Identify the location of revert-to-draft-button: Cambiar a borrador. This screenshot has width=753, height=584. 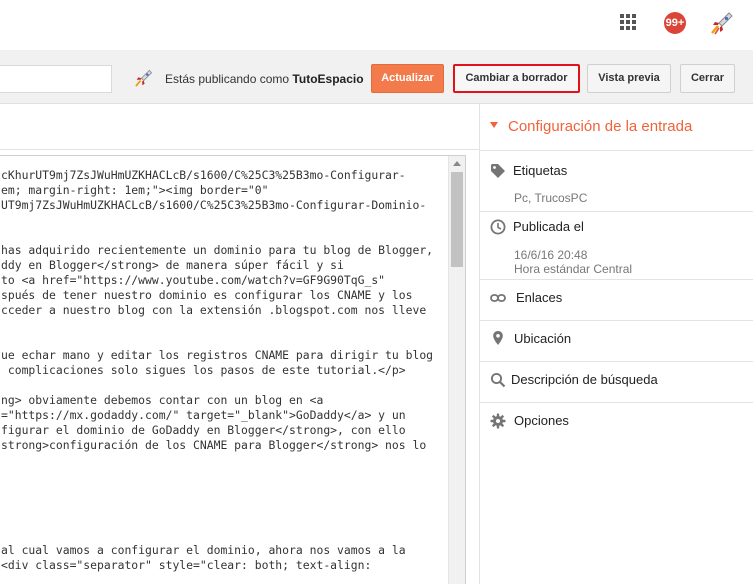
(516, 78).